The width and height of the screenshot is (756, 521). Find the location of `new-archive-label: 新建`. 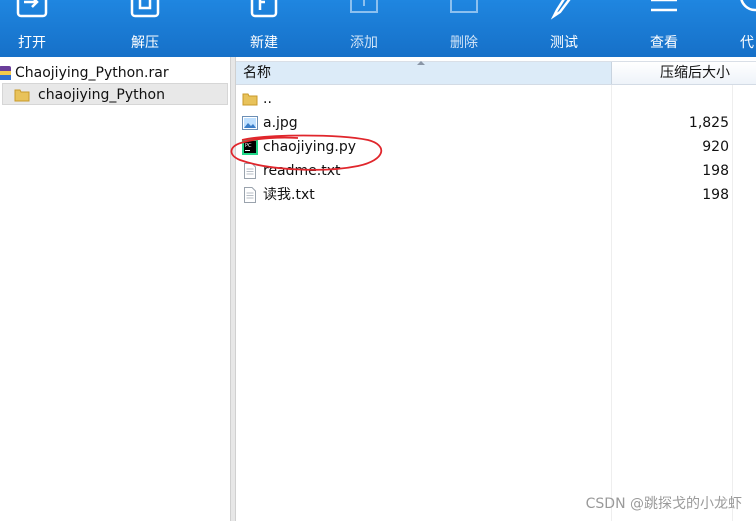

new-archive-label: 新建 is located at coordinates (264, 43).